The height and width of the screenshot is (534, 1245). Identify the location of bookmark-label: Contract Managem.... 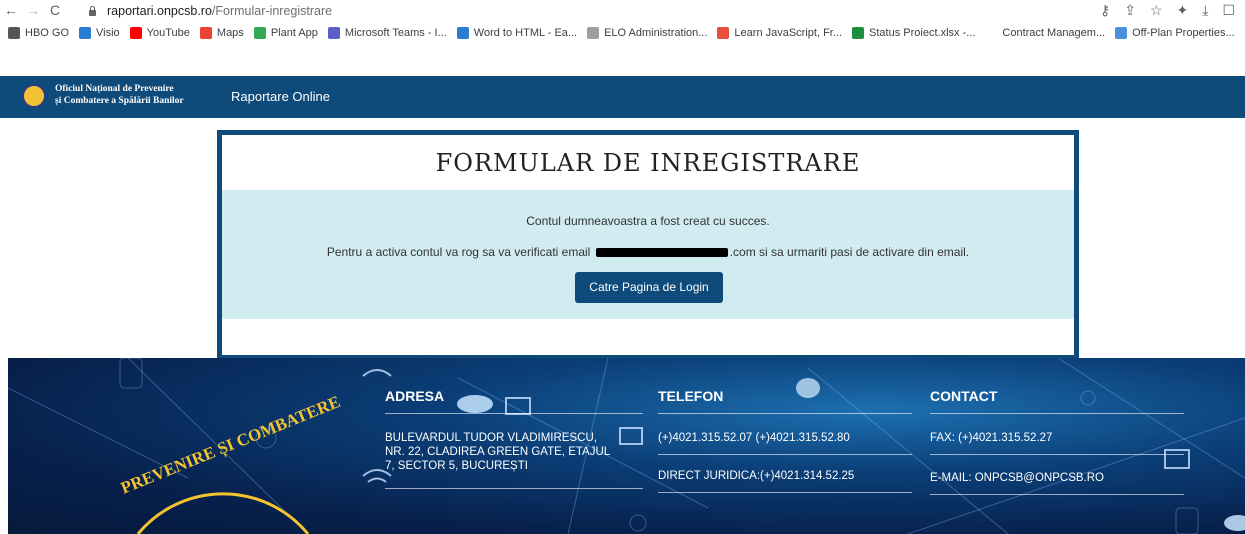
(1054, 32).